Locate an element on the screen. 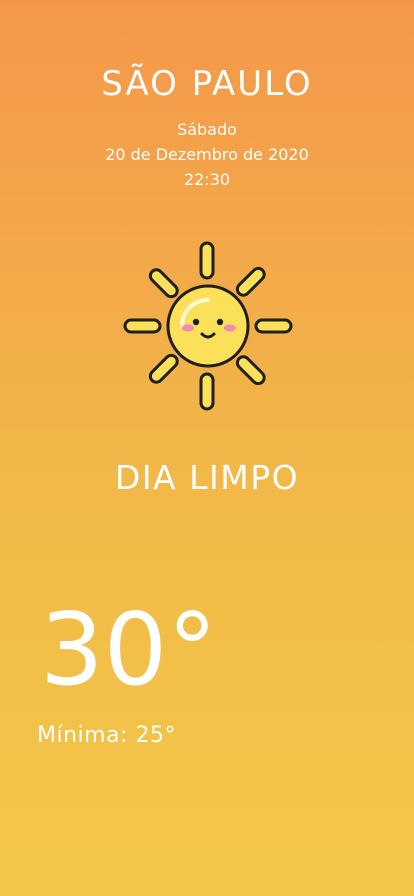 Image resolution: width=414 pixels, height=896 pixels. current-temperature: 30° is located at coordinates (129, 649).